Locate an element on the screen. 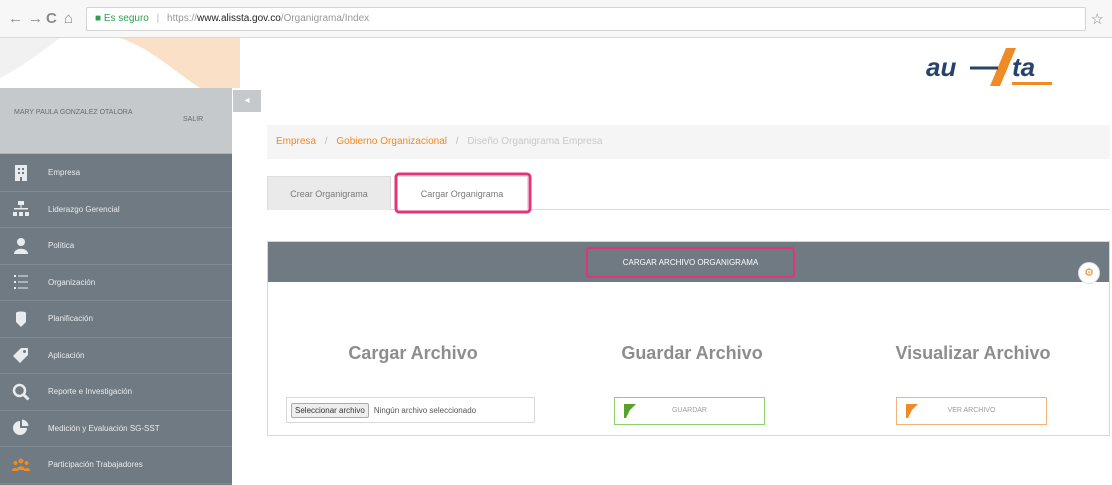 This screenshot has width=1112, height=485. lock-icon: ■ is located at coordinates (98, 18).